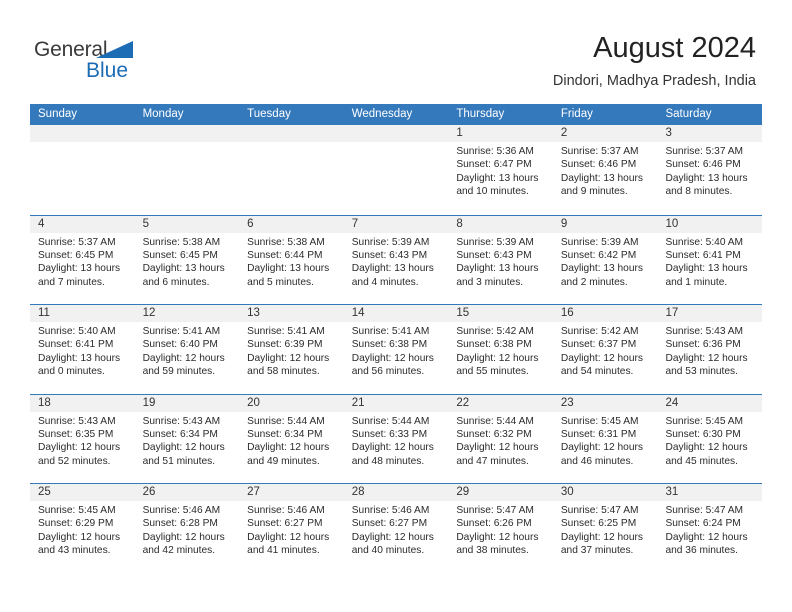 This screenshot has width=792, height=612. Describe the element at coordinates (269, 114) in the screenshot. I see `weekday-header-tuesday: Tuesday` at that location.